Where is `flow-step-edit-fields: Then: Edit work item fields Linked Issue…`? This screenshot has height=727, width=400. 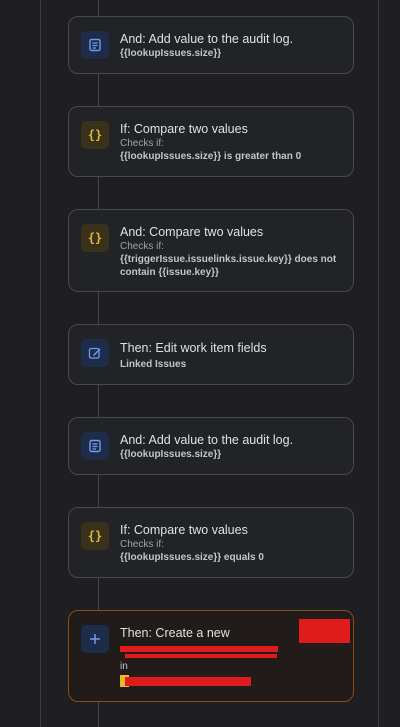 flow-step-edit-fields: Then: Edit work item fields Linked Issue… is located at coordinates (211, 354).